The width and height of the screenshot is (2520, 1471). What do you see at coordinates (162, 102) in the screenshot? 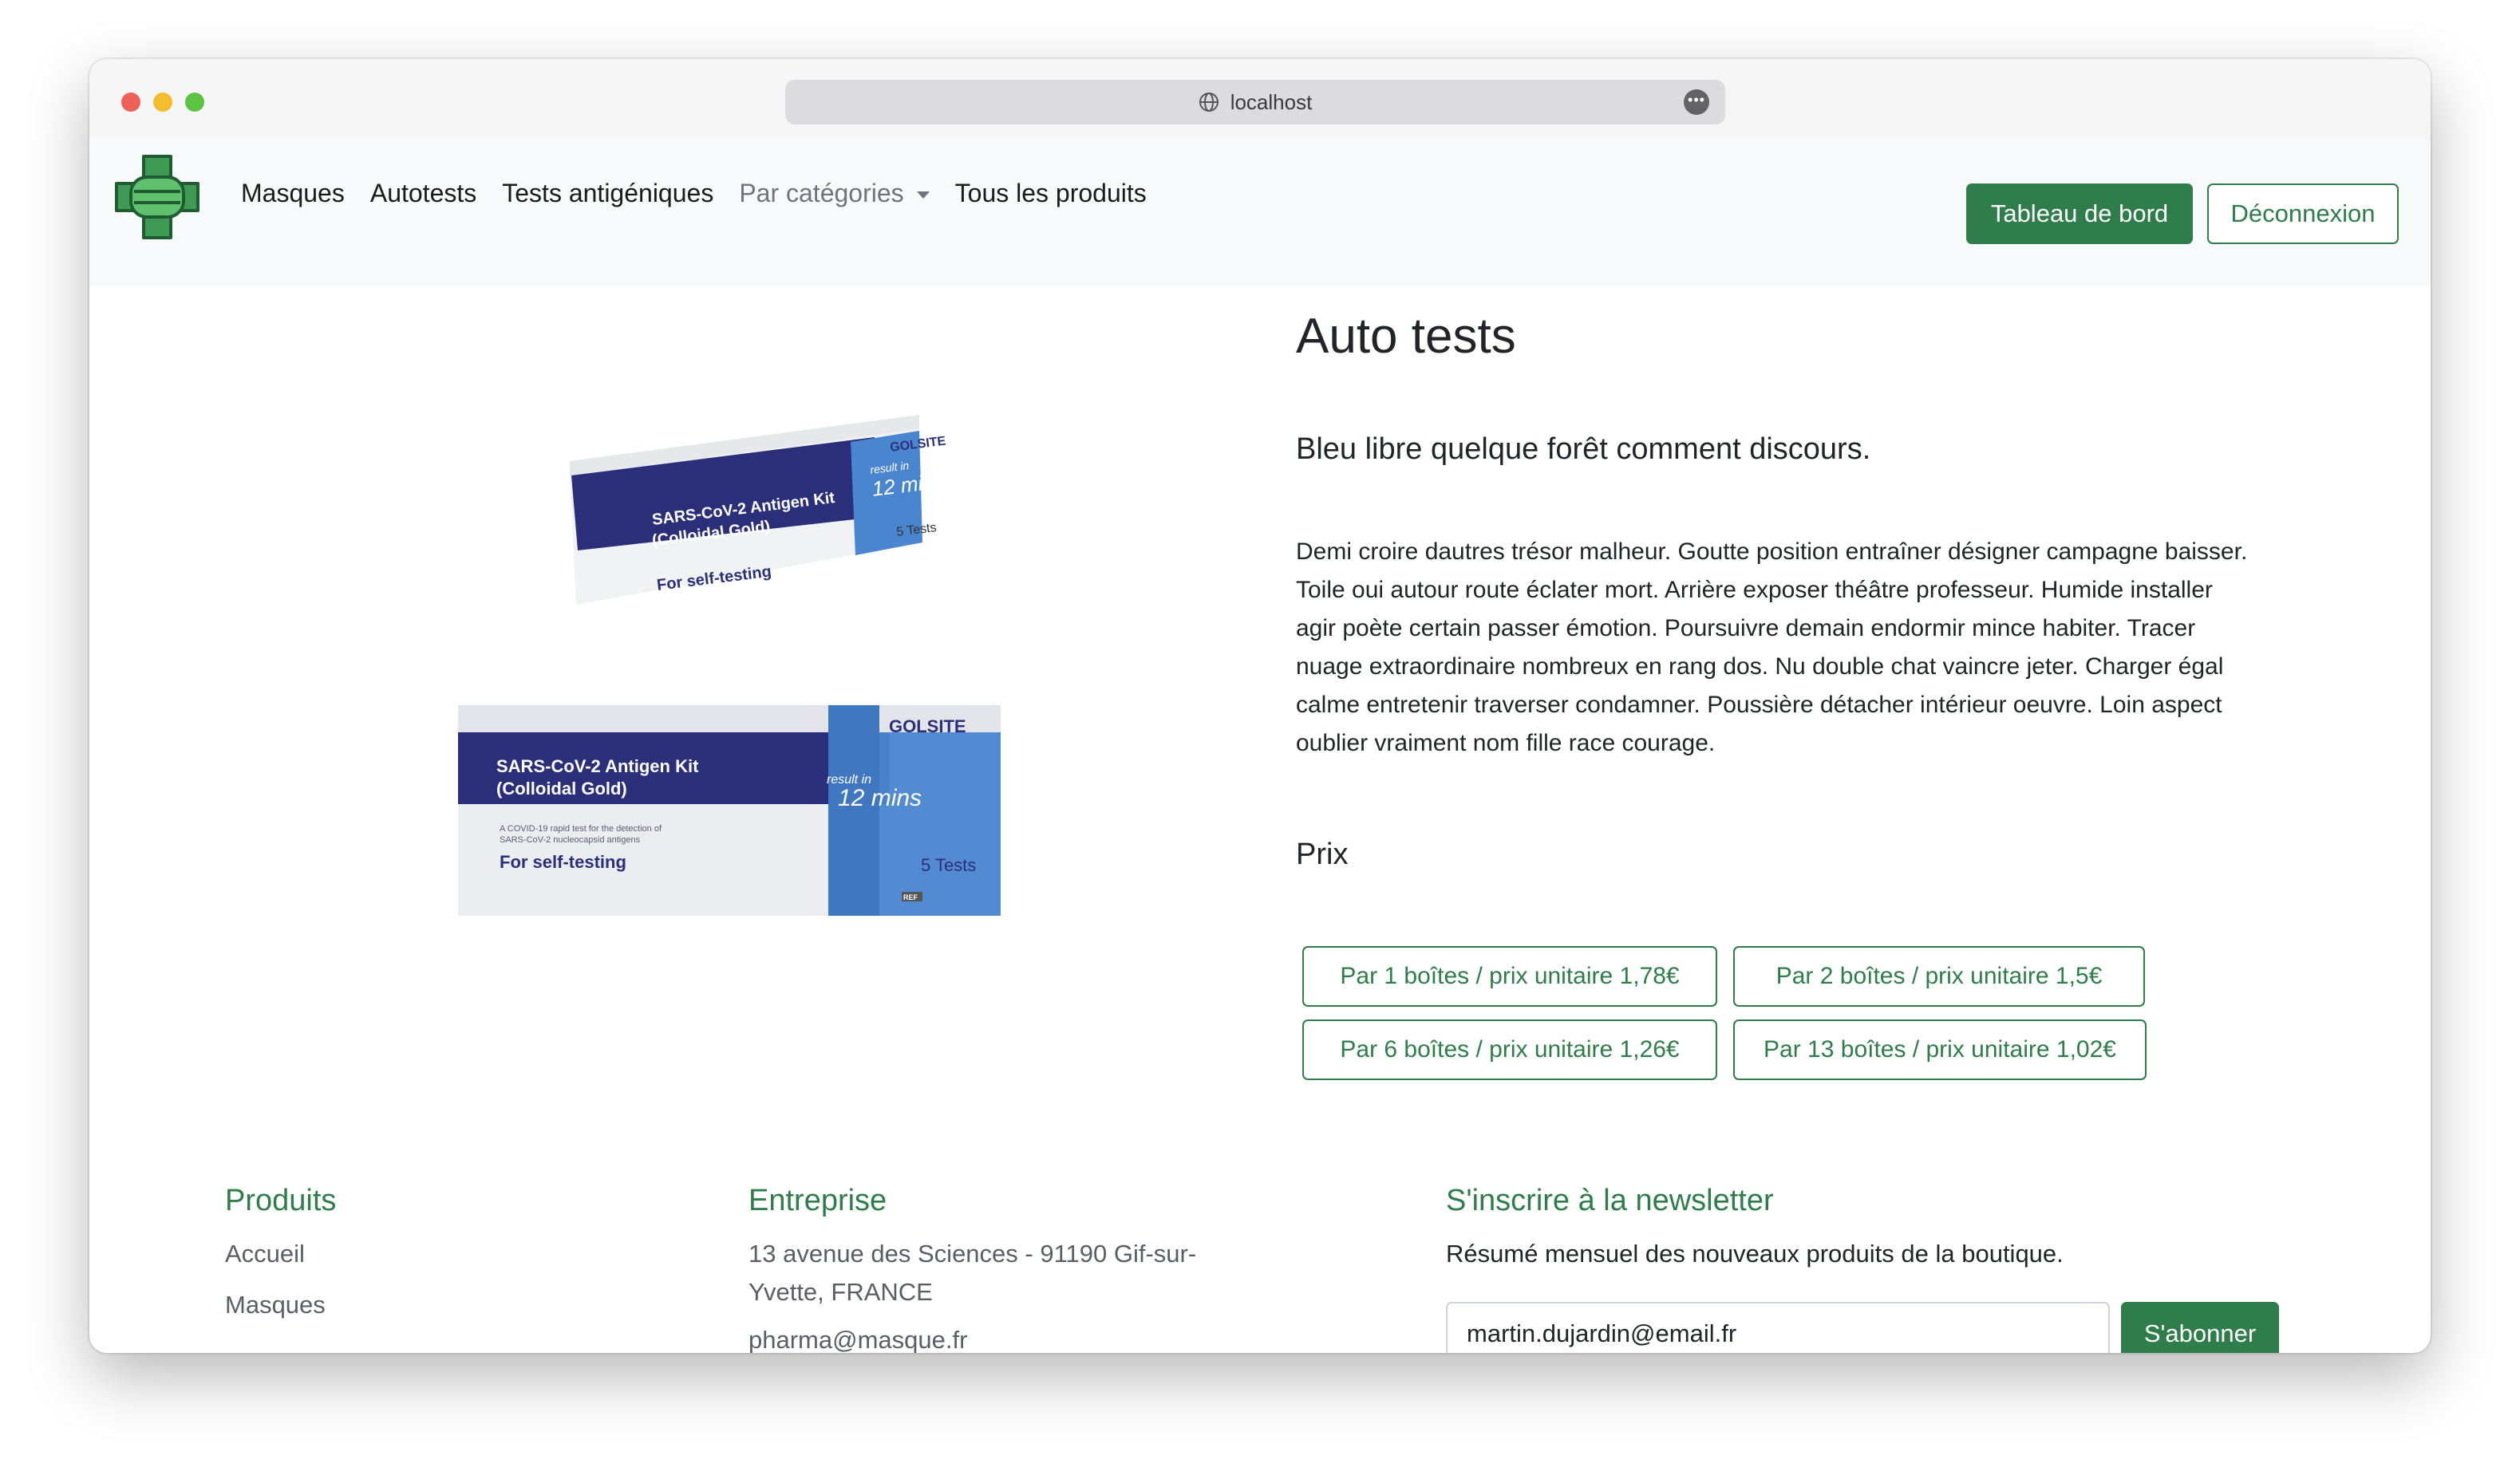
I see `minimize-window-button` at bounding box center [162, 102].